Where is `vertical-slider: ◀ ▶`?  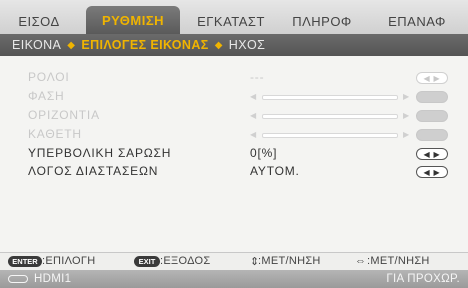
vertical-slider: ◀ ▶ is located at coordinates (330, 134).